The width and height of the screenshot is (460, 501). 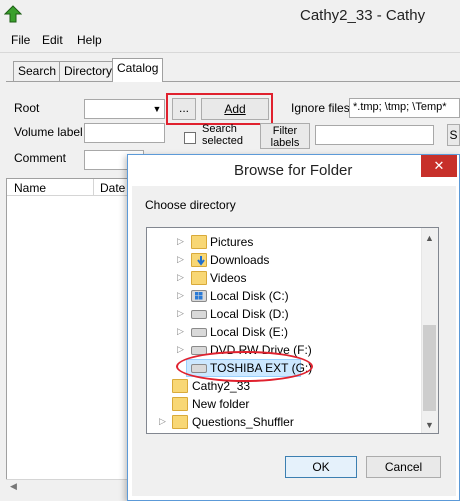 I want to click on tree-item-label: Videos, so click(x=228, y=278).